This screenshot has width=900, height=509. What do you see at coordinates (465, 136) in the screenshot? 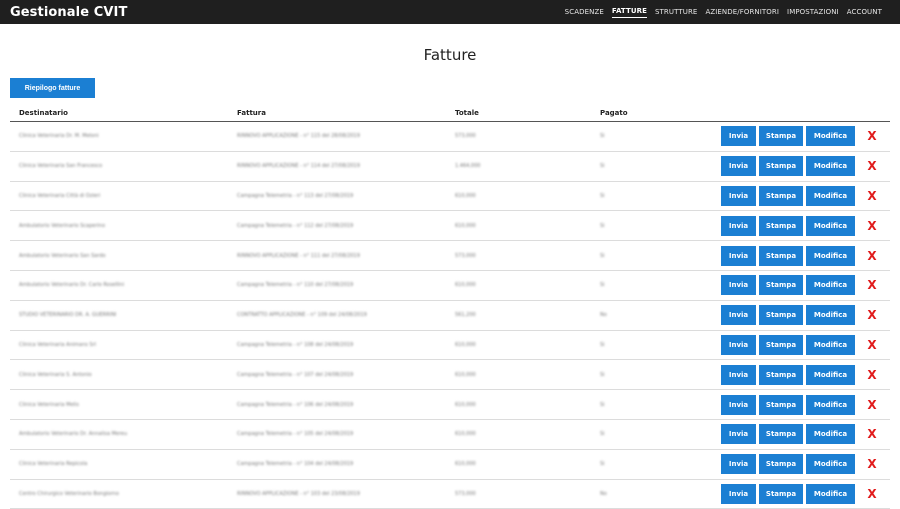
I see `cell-totale: 573,000` at bounding box center [465, 136].